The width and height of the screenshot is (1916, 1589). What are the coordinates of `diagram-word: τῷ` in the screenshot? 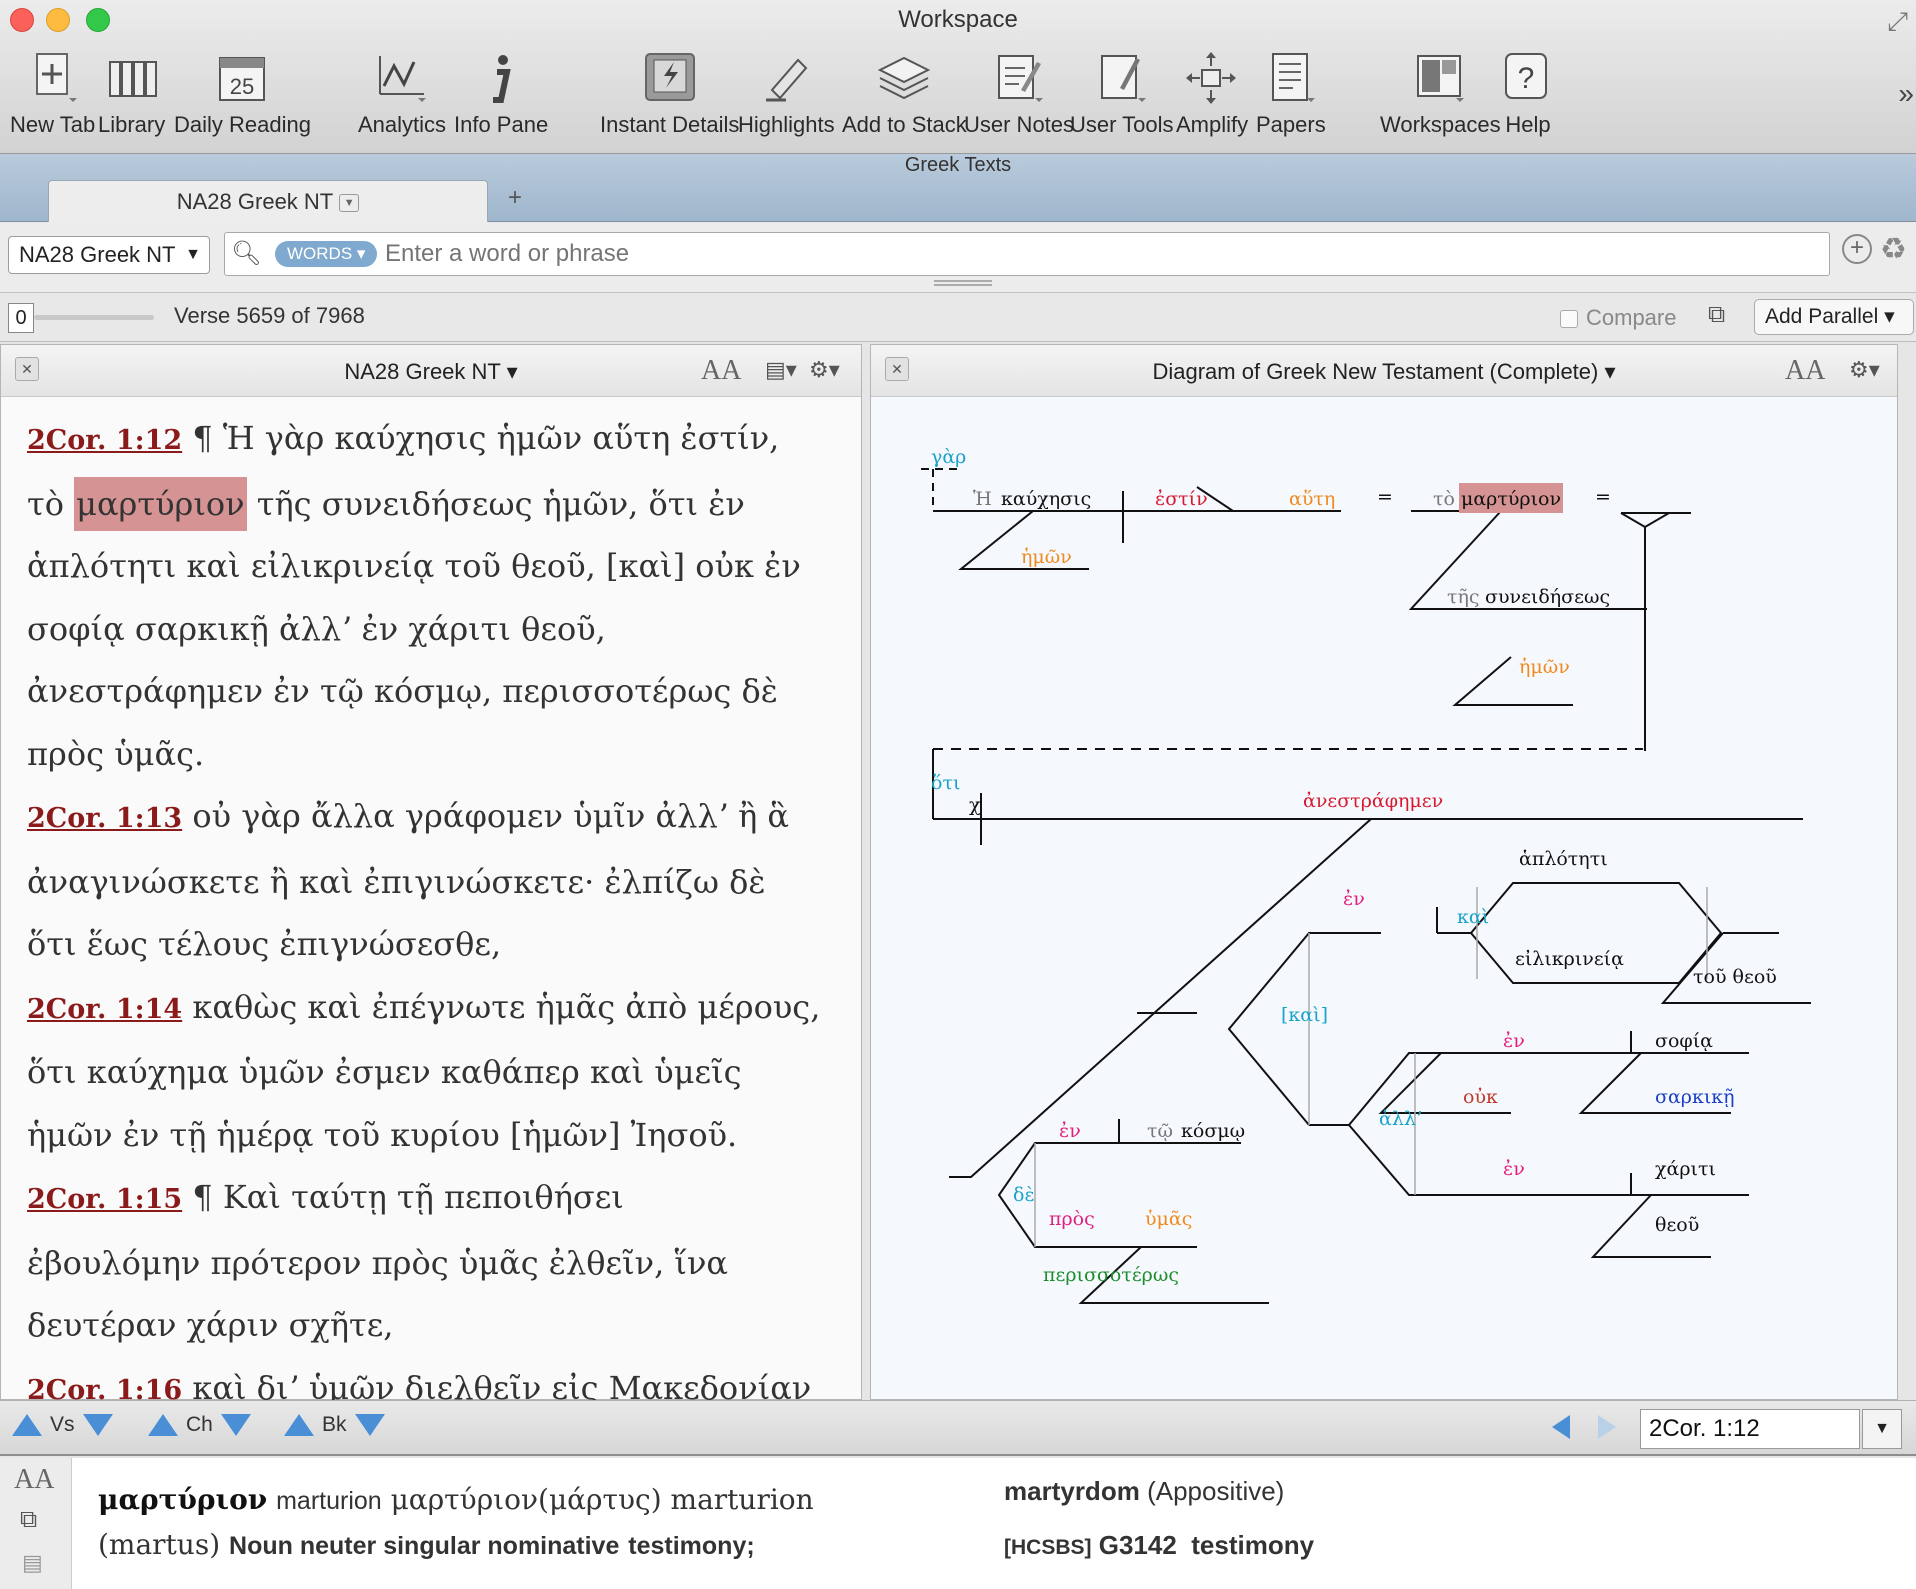 It's located at (1160, 1131).